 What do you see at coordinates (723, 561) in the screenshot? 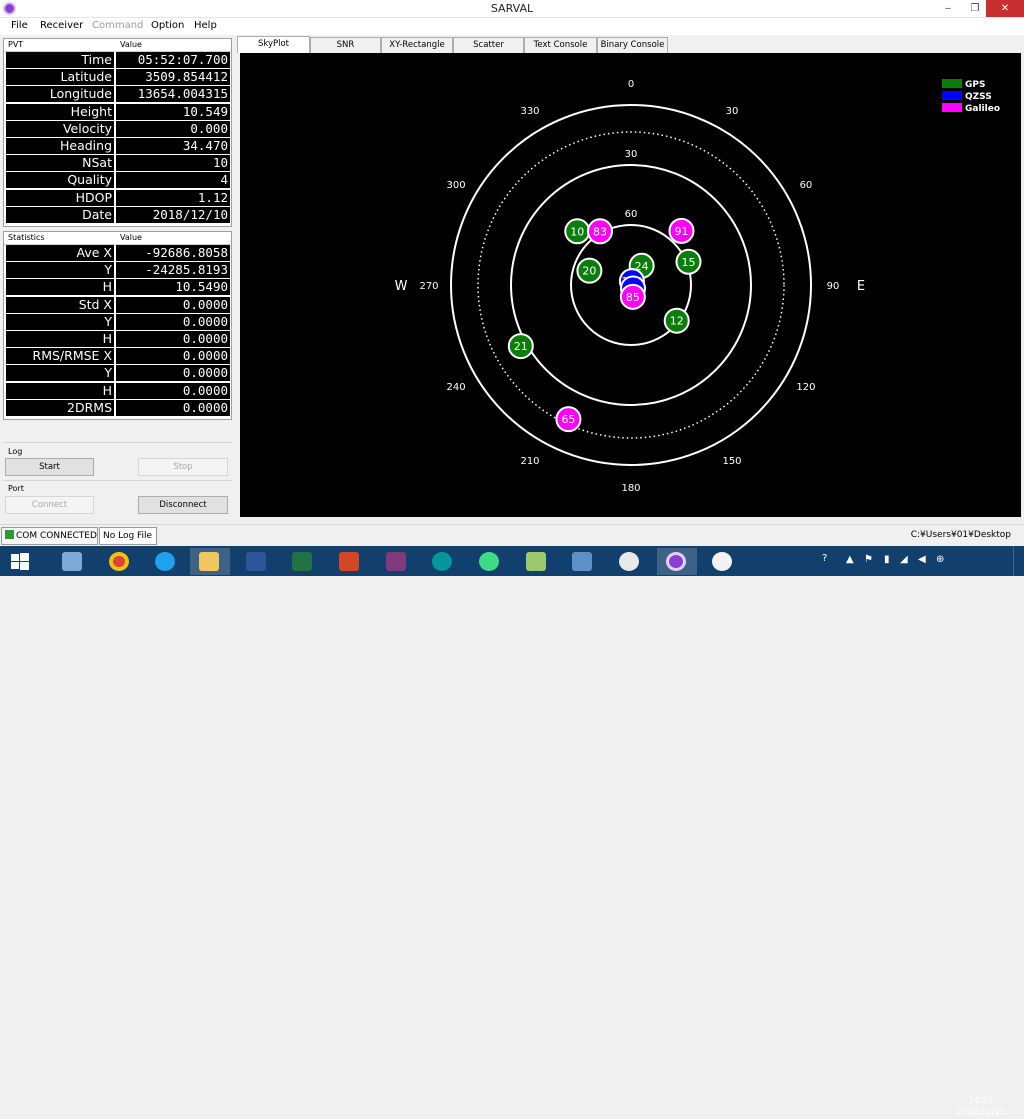
I see `taskbar-paint` at bounding box center [723, 561].